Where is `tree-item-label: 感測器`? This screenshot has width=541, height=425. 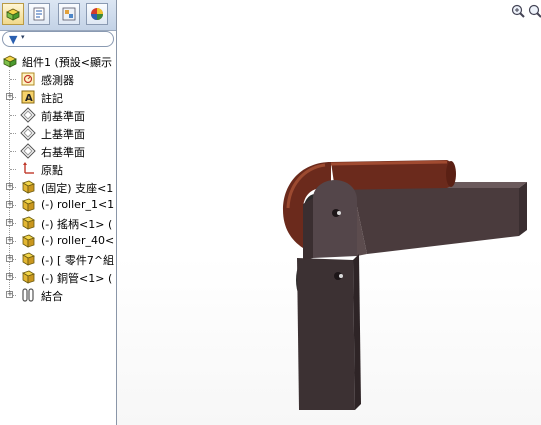
tree-item-label: 感測器 is located at coordinates (57, 80).